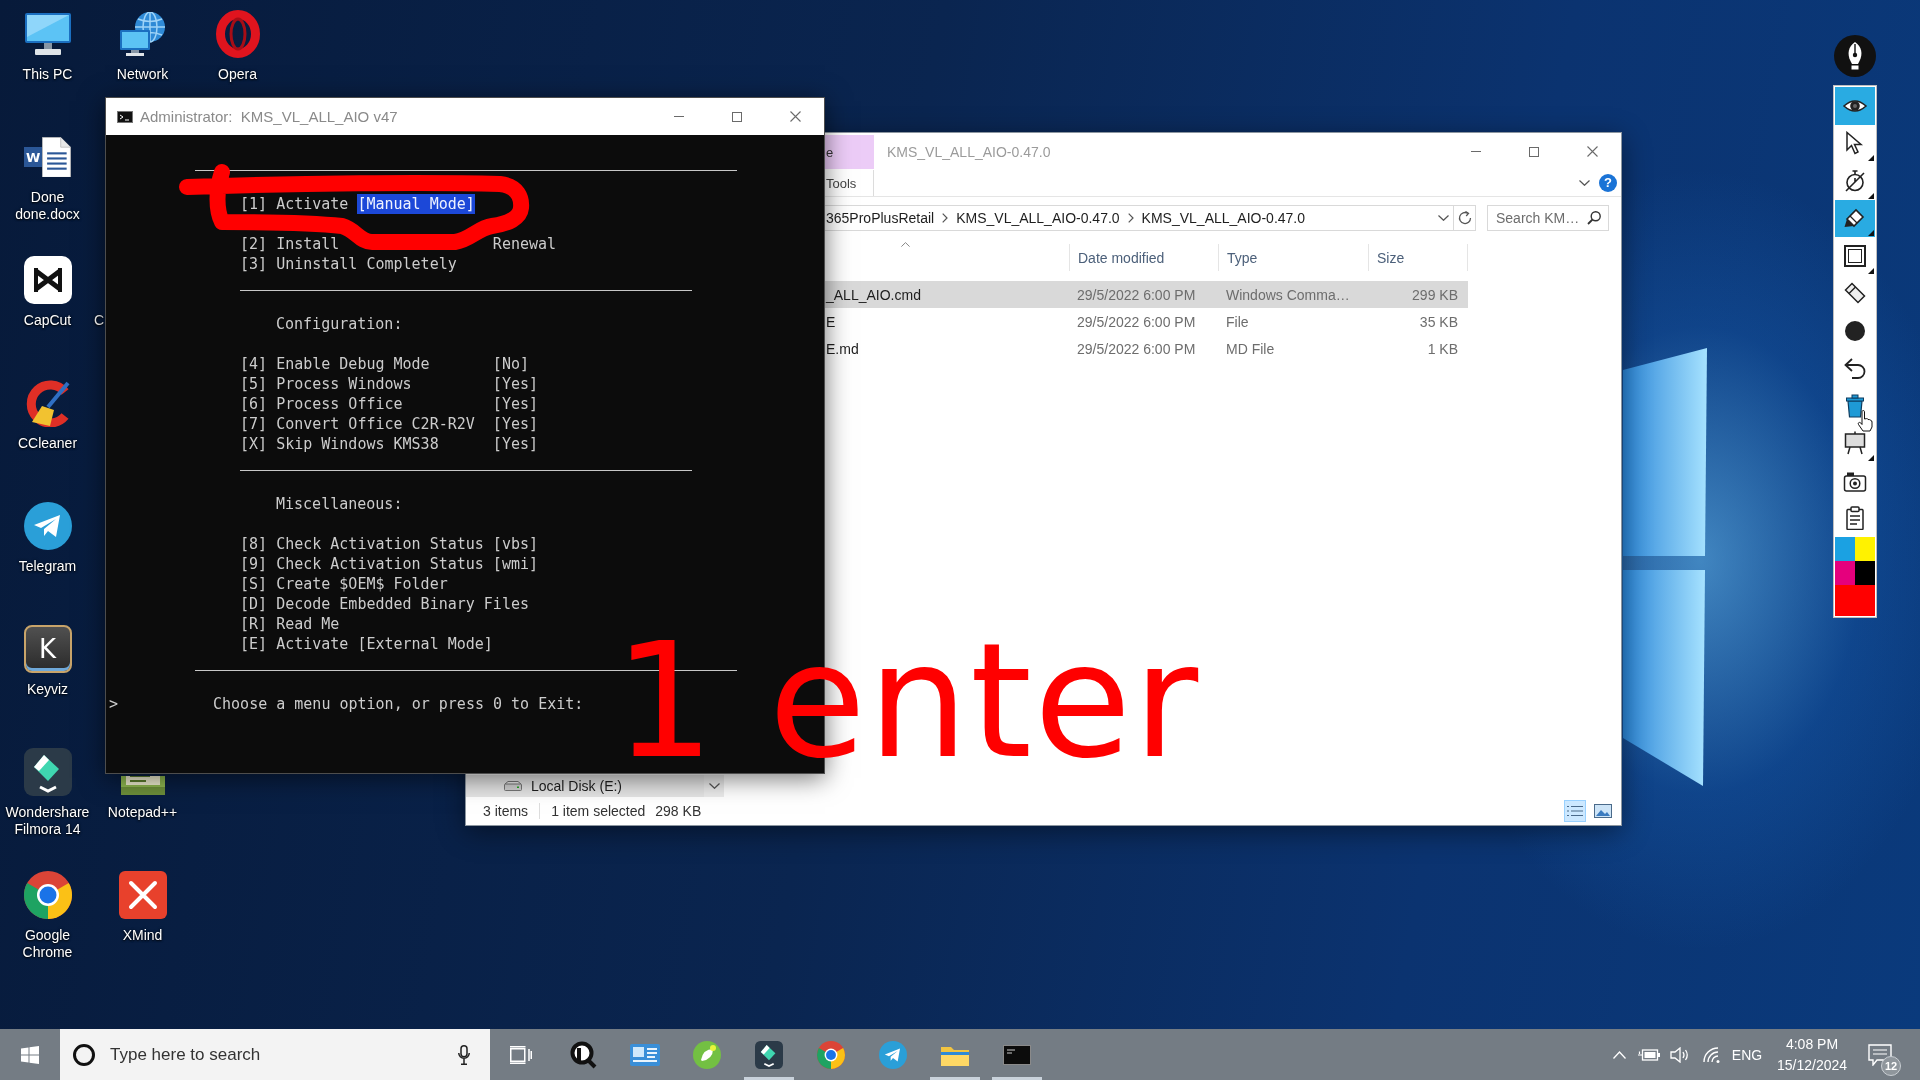 The width and height of the screenshot is (1920, 1080). Describe the element at coordinates (114, 704) in the screenshot. I see `prompt-marker: >` at that location.